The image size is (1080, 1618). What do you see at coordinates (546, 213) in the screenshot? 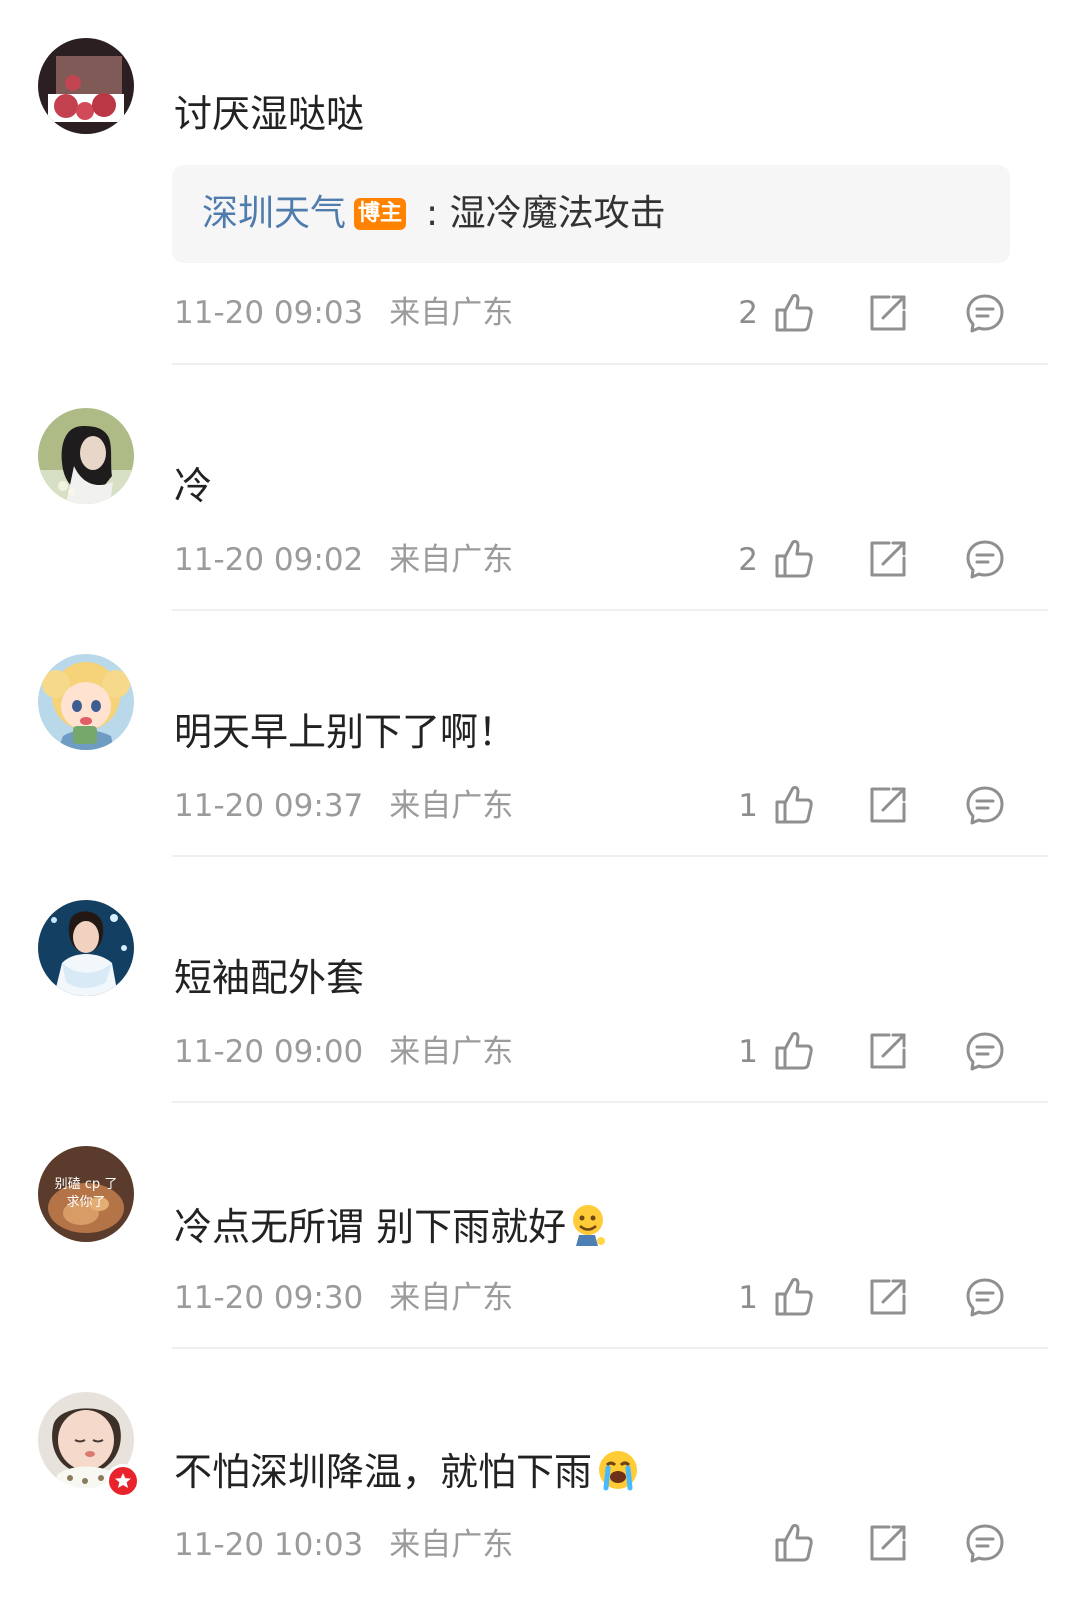
I see `reply-text: : 湿冷魔法攻击` at bounding box center [546, 213].